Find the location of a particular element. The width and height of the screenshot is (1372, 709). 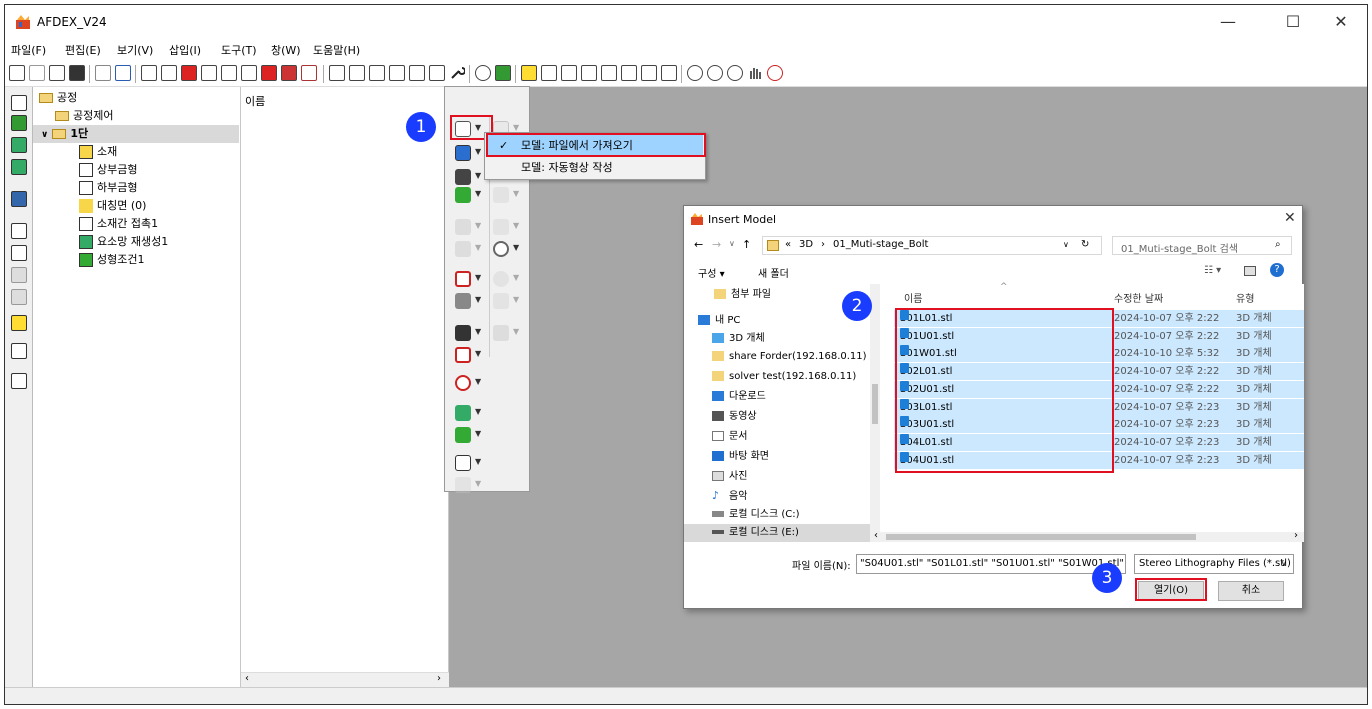

pan-hand-icon is located at coordinates (755, 73).